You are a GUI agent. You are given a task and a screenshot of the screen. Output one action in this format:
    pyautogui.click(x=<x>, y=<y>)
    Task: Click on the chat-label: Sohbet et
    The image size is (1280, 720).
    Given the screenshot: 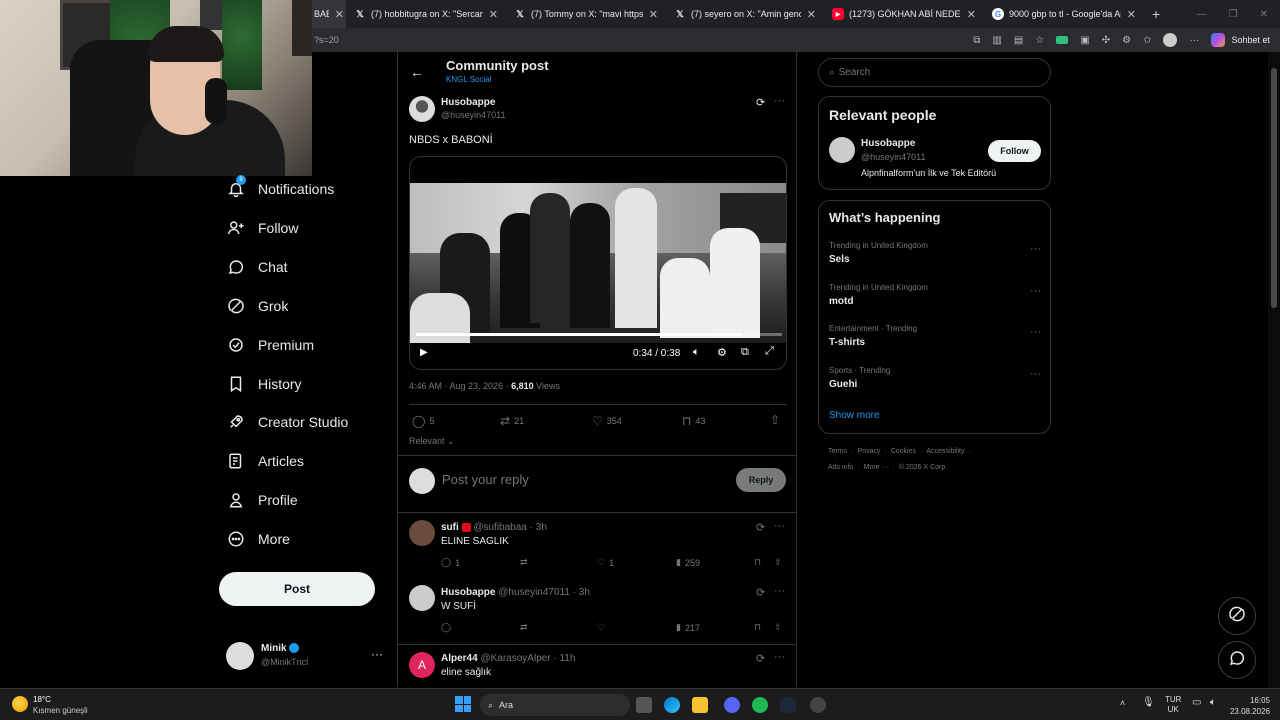 What is the action you would take?
    pyautogui.click(x=1250, y=40)
    